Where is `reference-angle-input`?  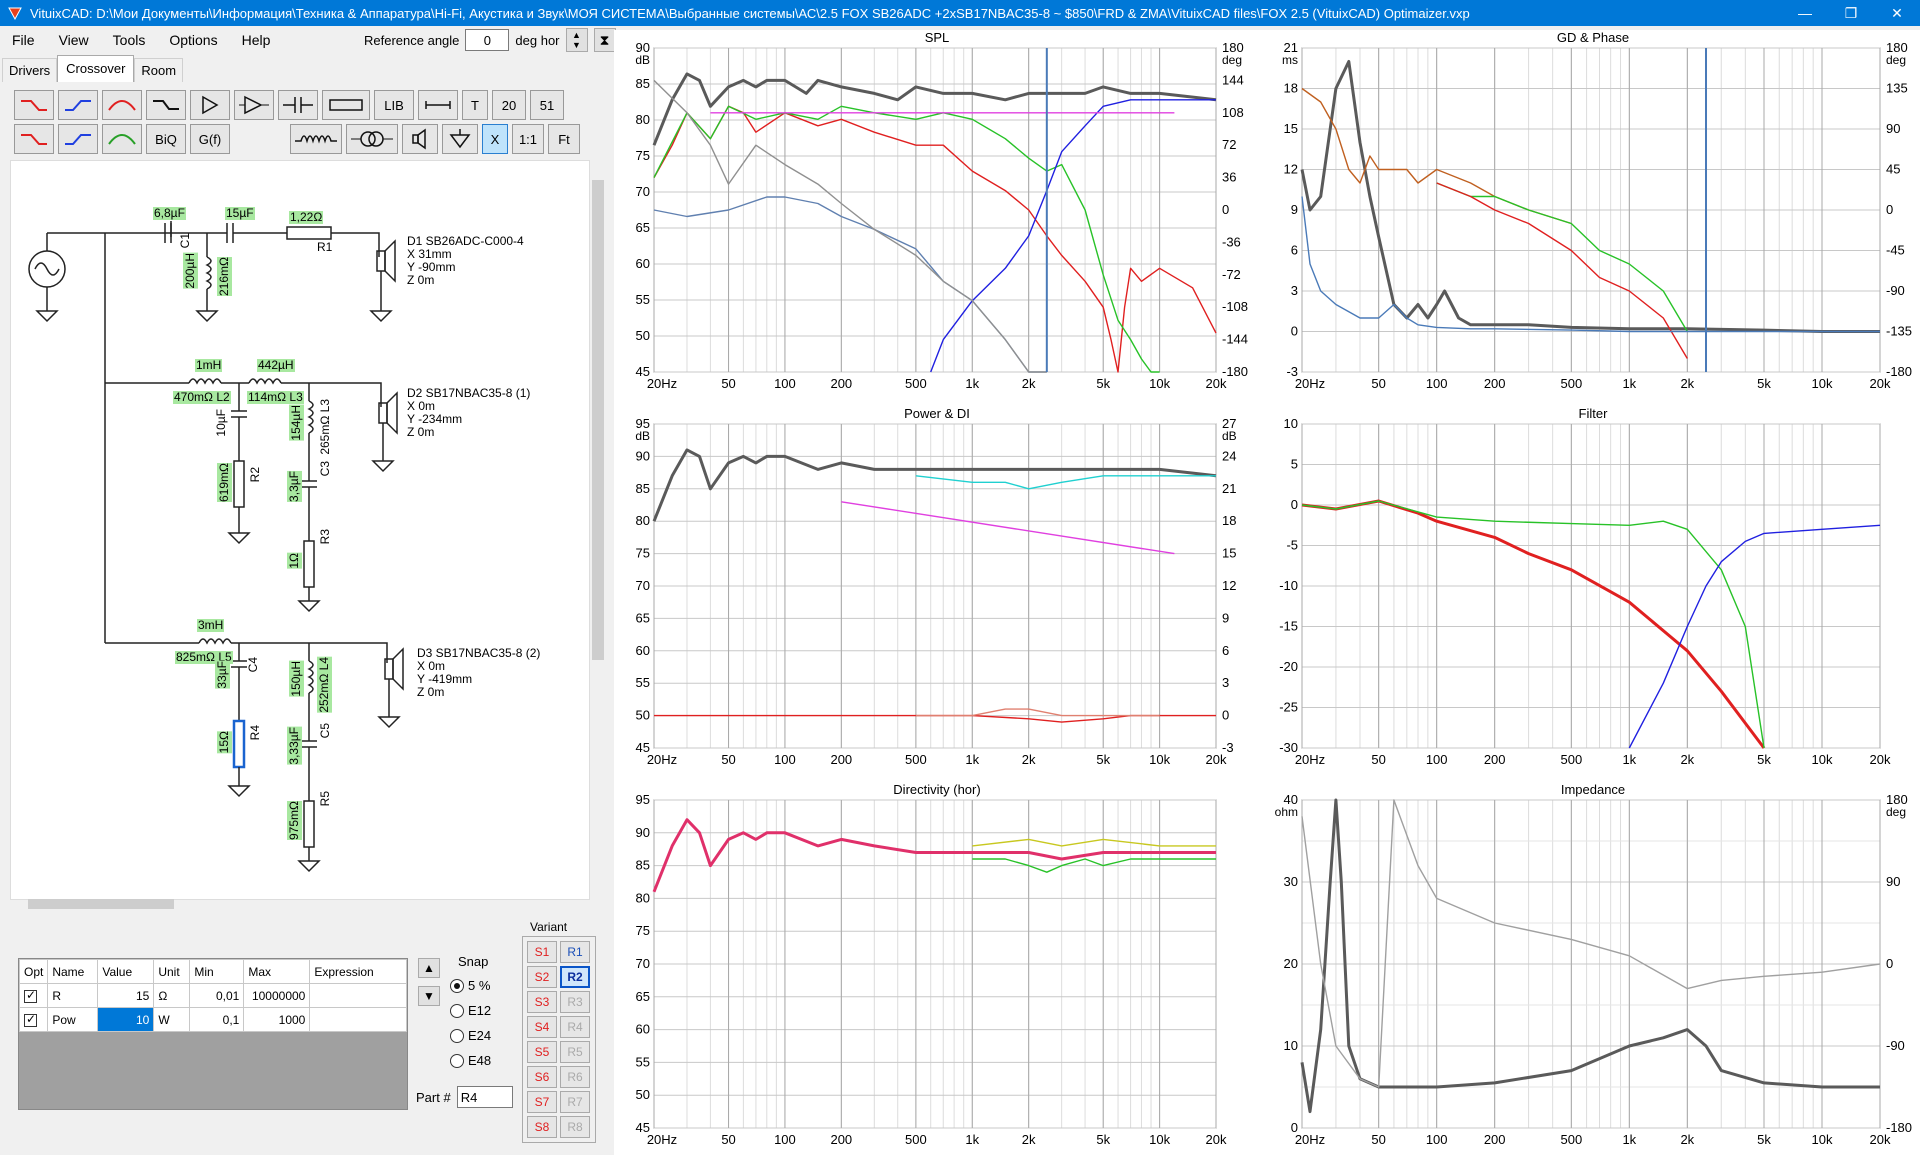
reference-angle-input is located at coordinates (487, 40).